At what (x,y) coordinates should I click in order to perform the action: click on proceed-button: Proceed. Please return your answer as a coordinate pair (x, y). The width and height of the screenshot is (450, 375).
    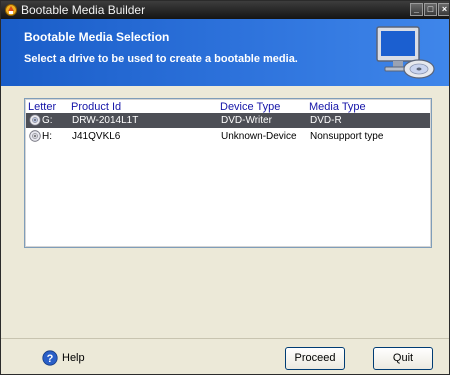
    Looking at the image, I should click on (315, 358).